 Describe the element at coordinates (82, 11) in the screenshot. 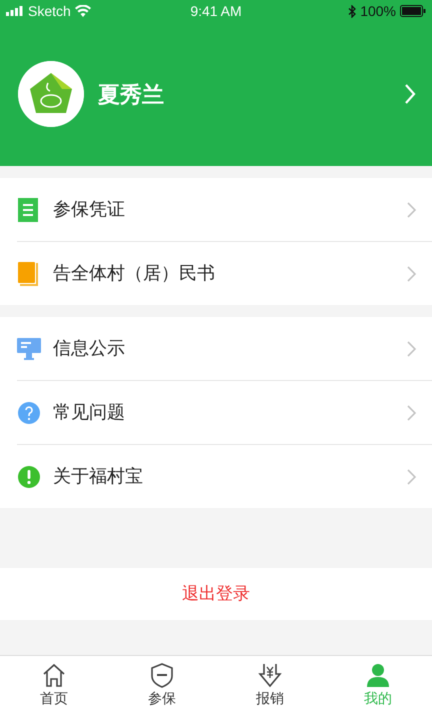

I see `wifi-icon` at that location.